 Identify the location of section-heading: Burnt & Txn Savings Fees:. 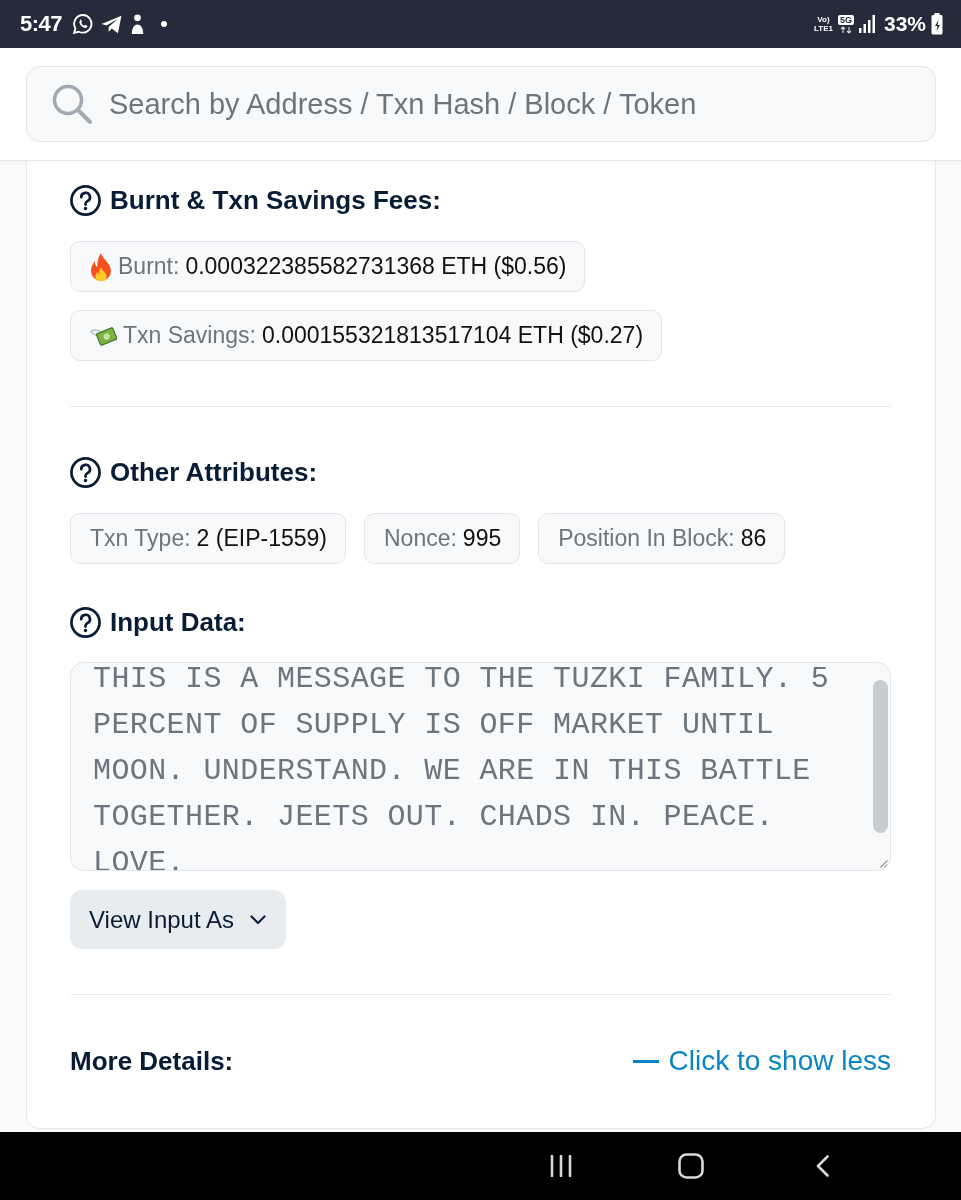
(275, 200).